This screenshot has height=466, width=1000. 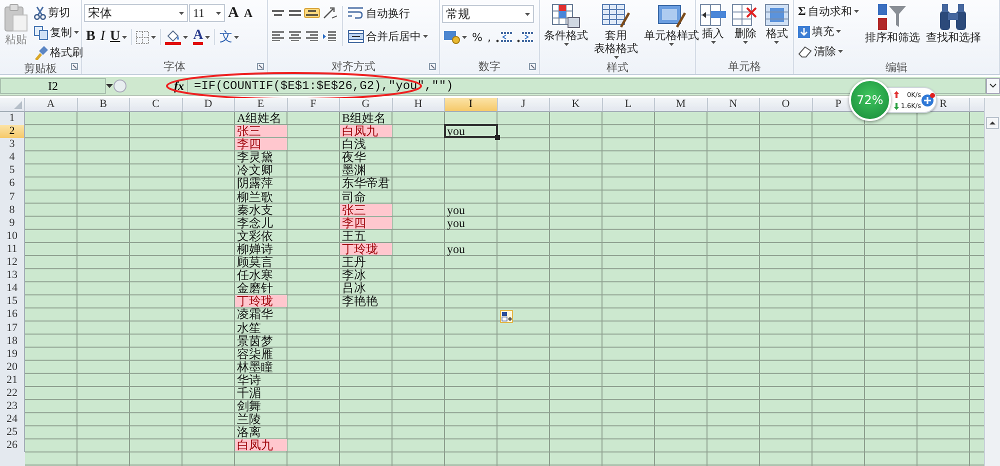 I want to click on row-header: 13, so click(x=12, y=275).